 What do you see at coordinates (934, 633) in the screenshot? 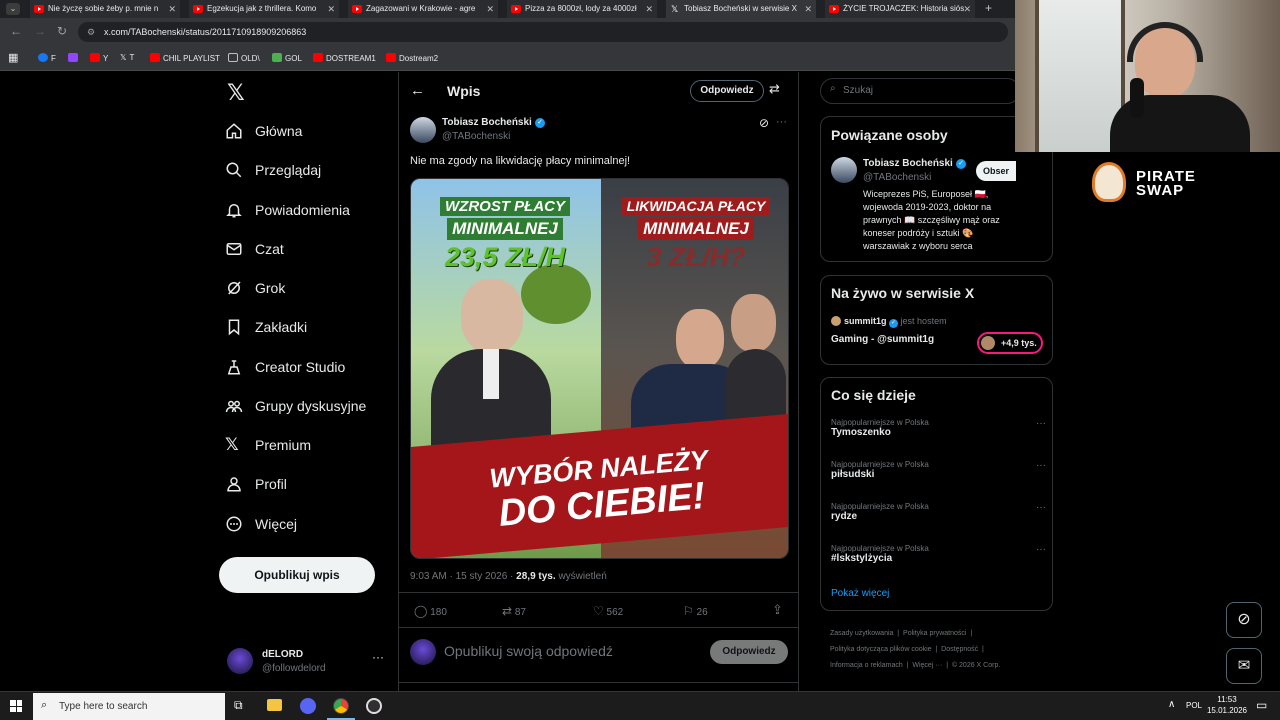
I see `footer-link: Polityka prywatności` at bounding box center [934, 633].